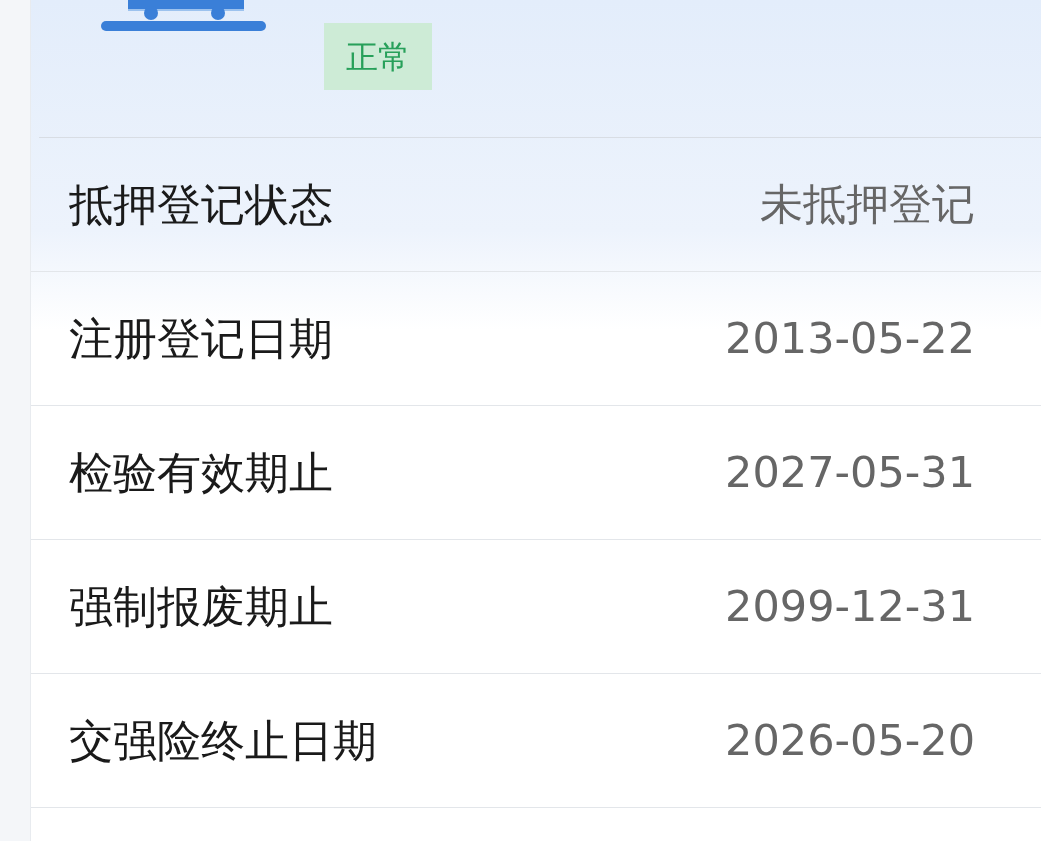  What do you see at coordinates (850, 473) in the screenshot?
I see `field-value: 2027-05-31` at bounding box center [850, 473].